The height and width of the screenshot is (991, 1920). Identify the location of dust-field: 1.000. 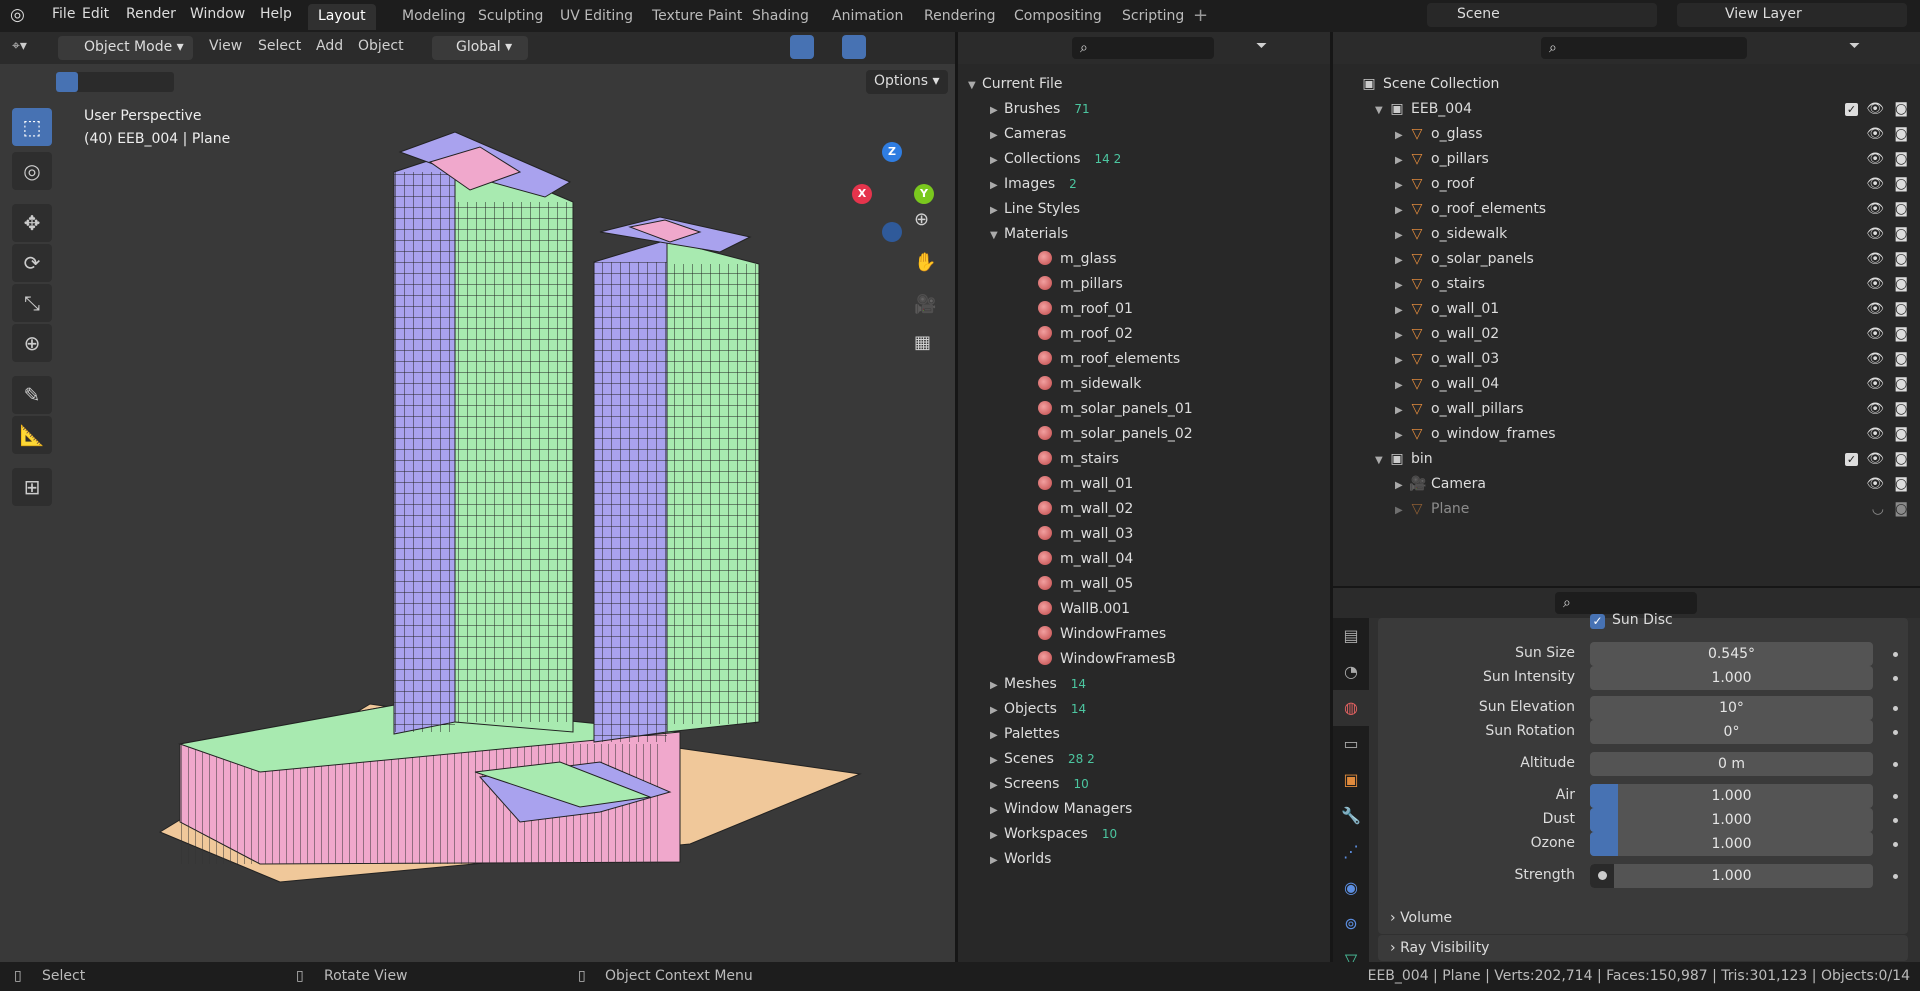
(1731, 820).